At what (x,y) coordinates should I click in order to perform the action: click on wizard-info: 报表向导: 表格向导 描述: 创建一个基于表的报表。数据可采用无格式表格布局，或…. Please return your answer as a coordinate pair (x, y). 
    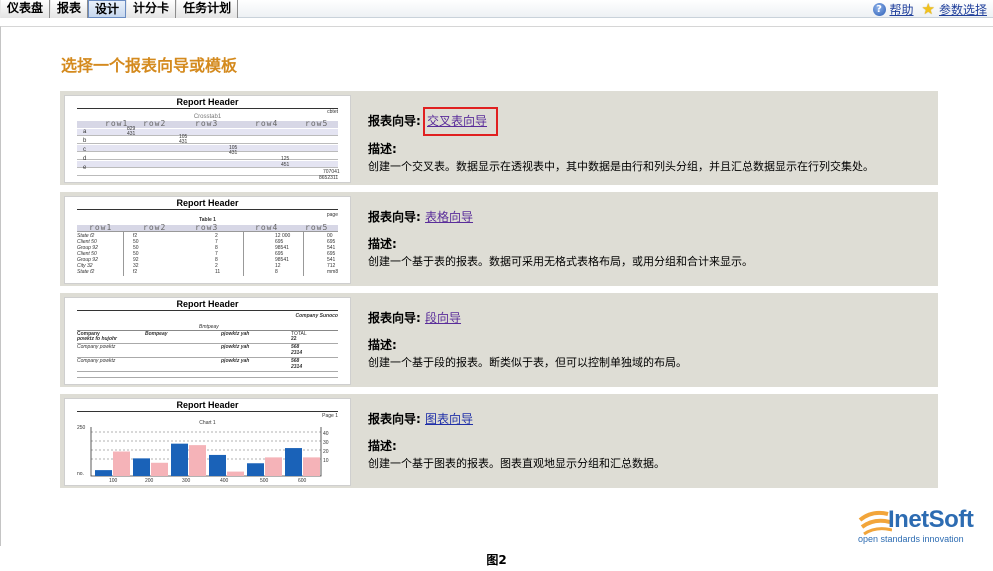
    Looking at the image, I should click on (648, 238).